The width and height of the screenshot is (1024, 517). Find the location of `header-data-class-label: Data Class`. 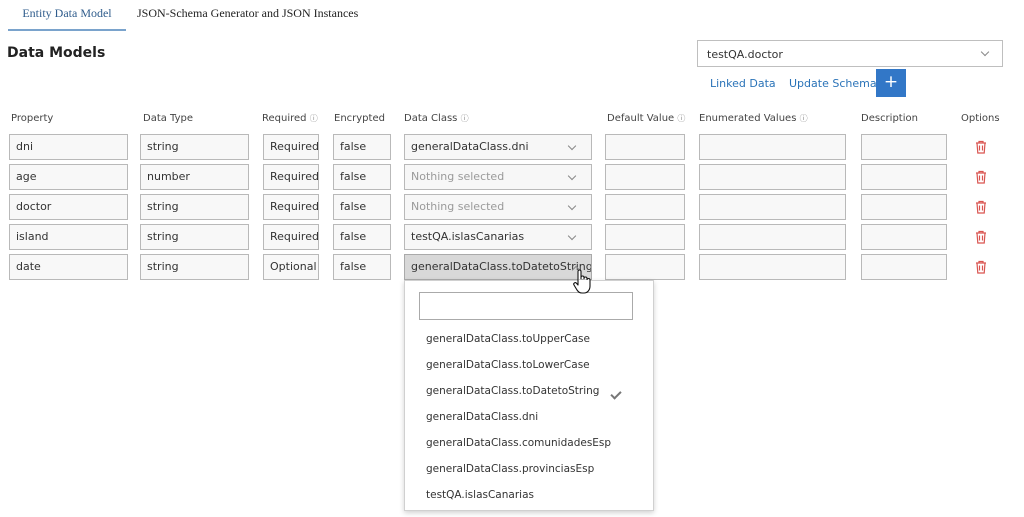

header-data-class-label: Data Class is located at coordinates (431, 118).